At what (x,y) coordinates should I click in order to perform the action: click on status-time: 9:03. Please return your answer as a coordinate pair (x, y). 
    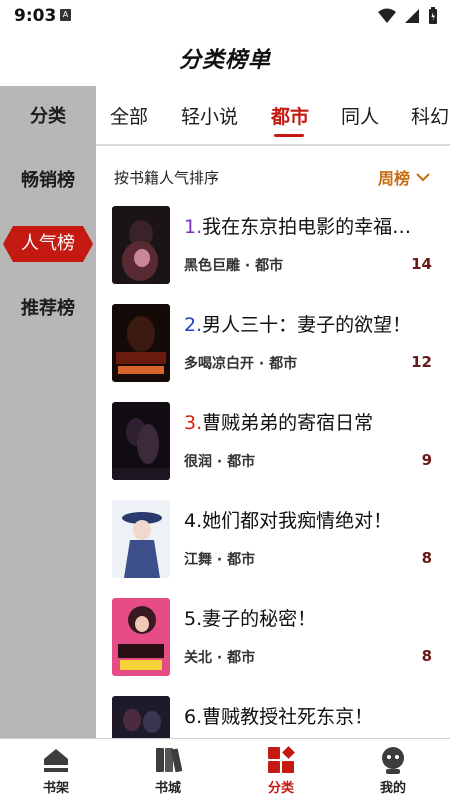
    Looking at the image, I should click on (35, 16).